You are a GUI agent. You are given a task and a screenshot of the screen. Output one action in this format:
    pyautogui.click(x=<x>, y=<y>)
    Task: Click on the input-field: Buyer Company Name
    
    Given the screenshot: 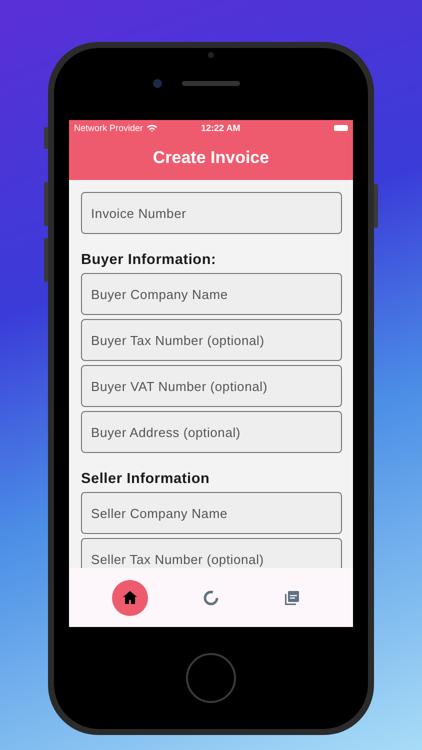 What is the action you would take?
    pyautogui.click(x=211, y=294)
    